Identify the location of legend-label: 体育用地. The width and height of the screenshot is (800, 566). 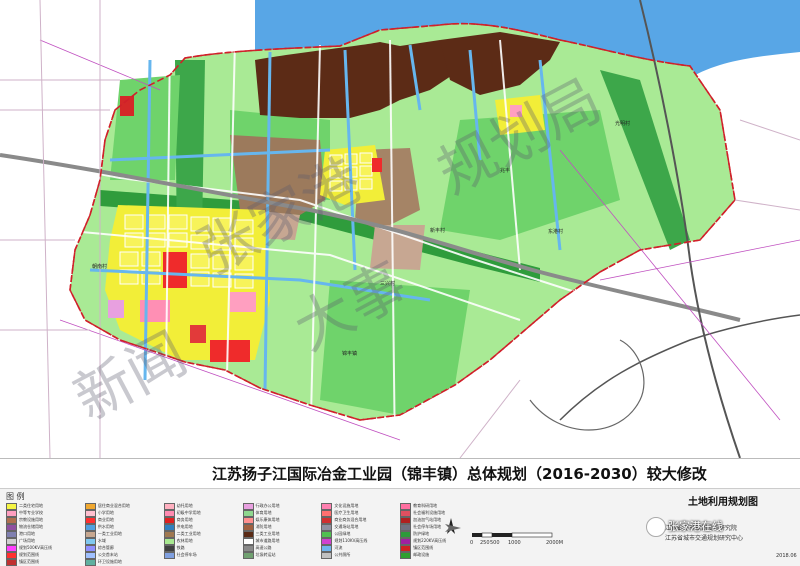
(263, 513).